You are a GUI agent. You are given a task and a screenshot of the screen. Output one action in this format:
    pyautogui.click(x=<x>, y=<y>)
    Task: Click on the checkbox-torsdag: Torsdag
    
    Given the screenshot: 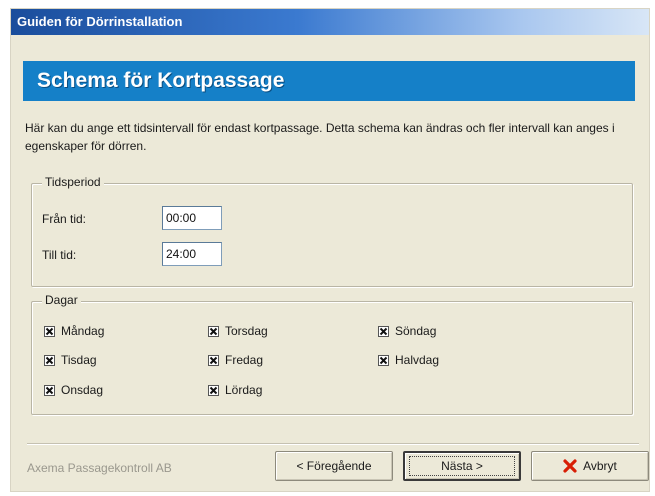 What is the action you would take?
    pyautogui.click(x=238, y=331)
    